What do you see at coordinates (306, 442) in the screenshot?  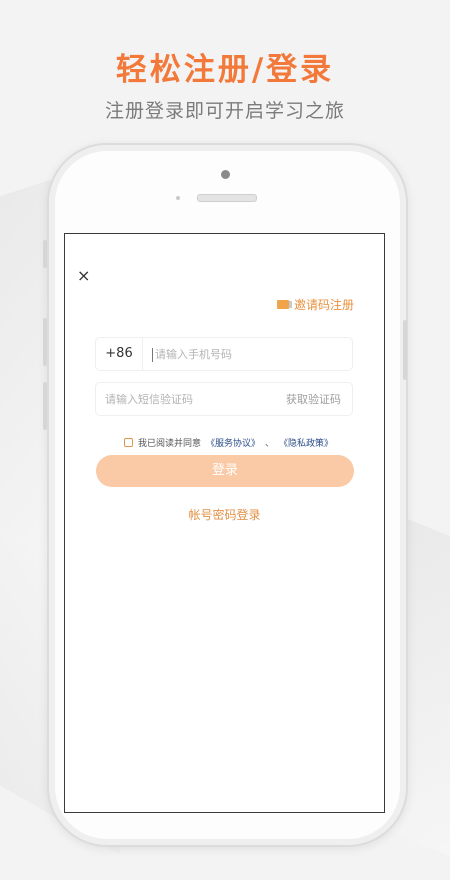 I see `privacy-policy-link: 《隐私政策》` at bounding box center [306, 442].